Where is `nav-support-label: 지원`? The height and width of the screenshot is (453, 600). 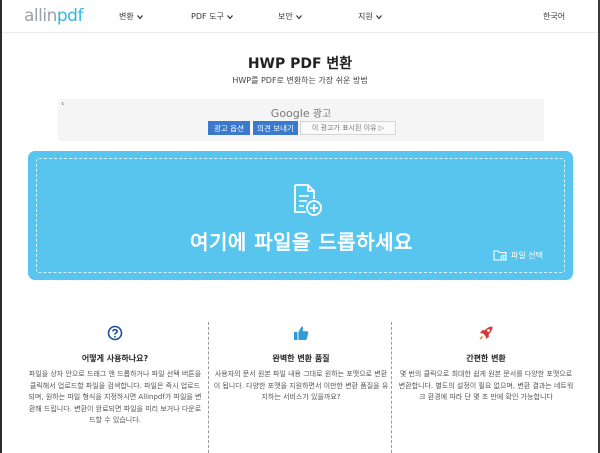 nav-support-label: 지원 is located at coordinates (365, 16).